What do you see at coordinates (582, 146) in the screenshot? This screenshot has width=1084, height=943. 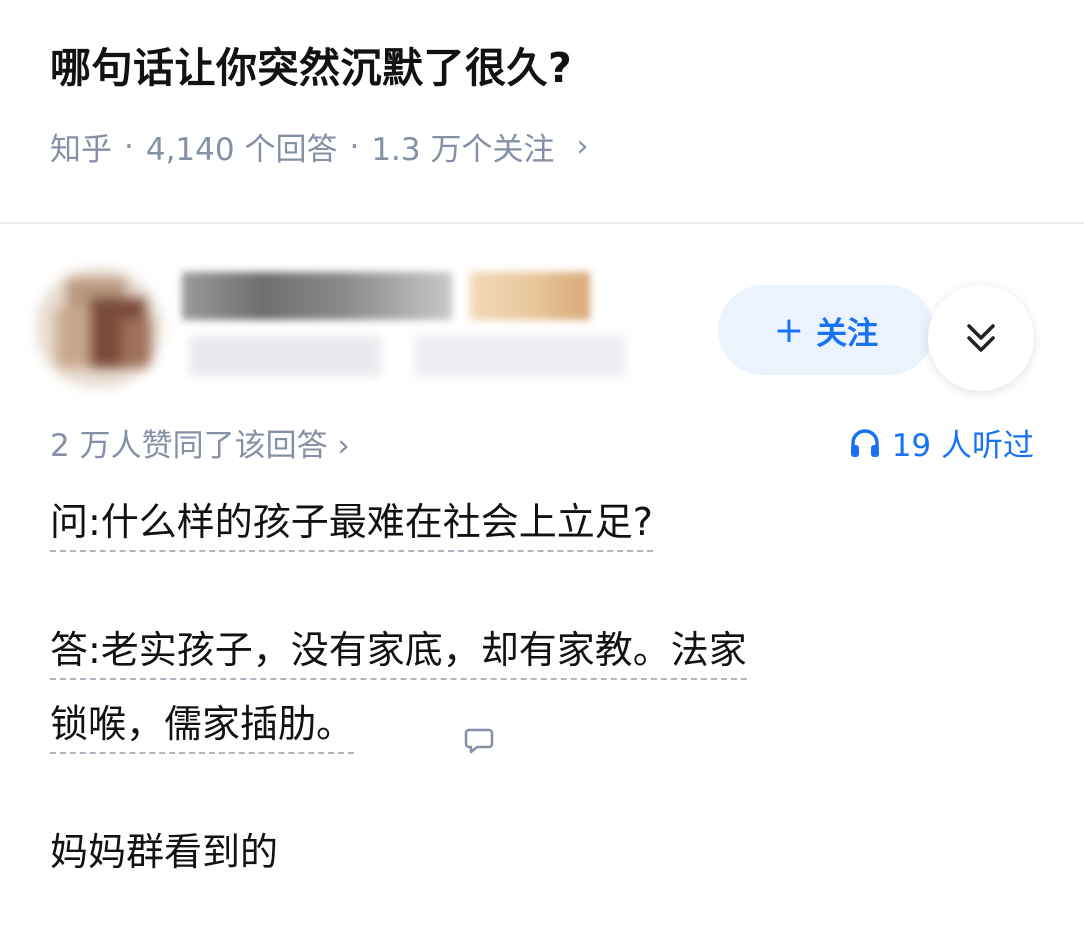 I see `chevron-right-icon: ›` at bounding box center [582, 146].